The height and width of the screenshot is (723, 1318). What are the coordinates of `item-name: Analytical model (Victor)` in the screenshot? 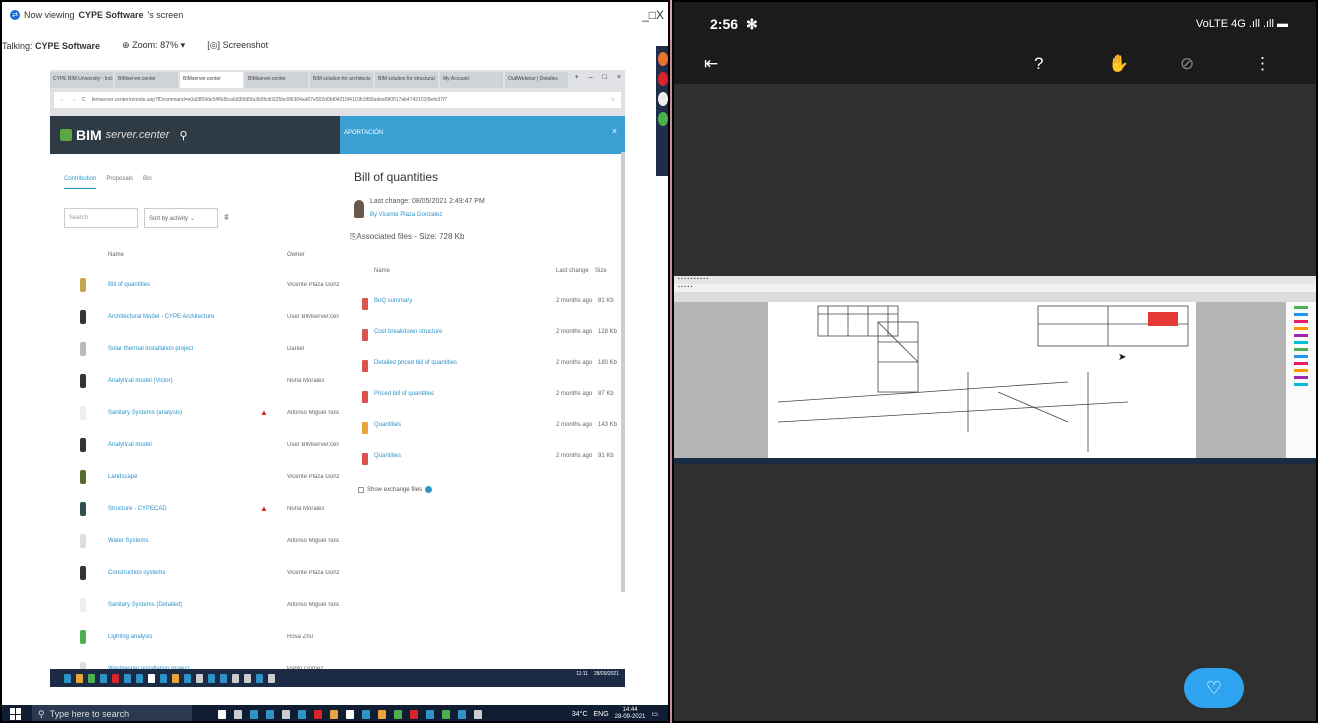 It's located at (140, 381).